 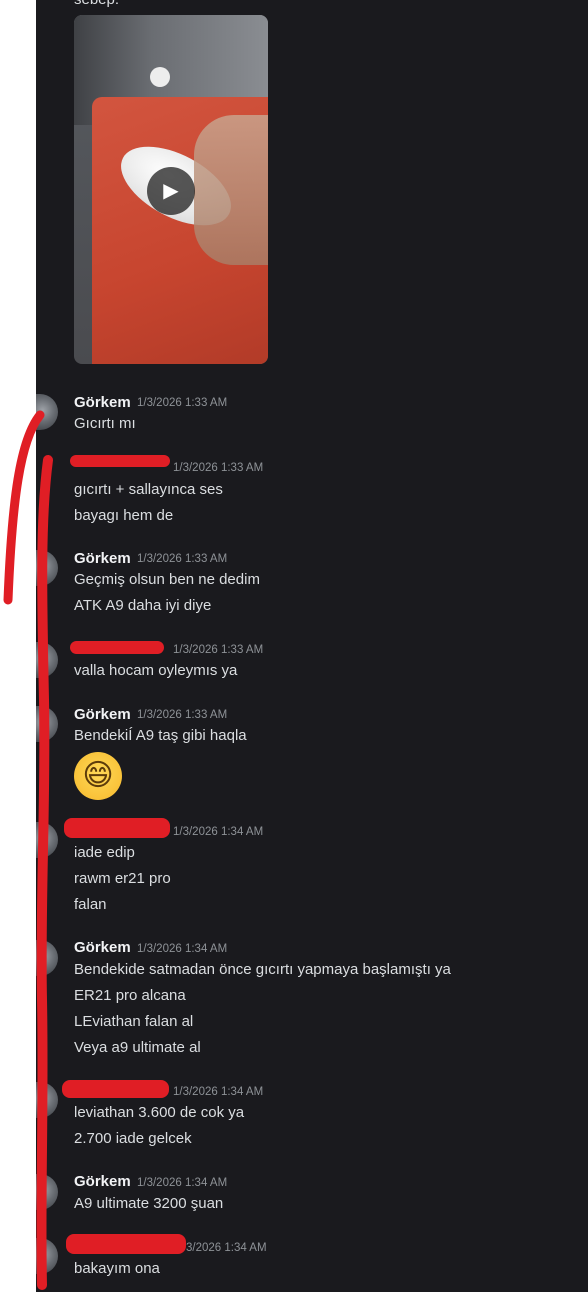 I want to click on play-icon: ▶, so click(x=171, y=191).